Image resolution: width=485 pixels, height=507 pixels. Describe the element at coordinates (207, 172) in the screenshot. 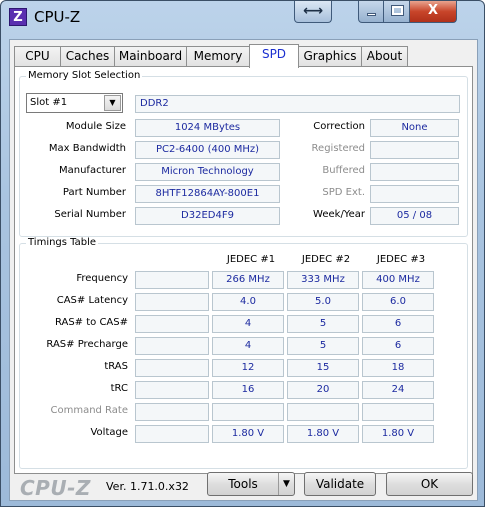

I see `manufacturer-field: Micron Technology` at that location.